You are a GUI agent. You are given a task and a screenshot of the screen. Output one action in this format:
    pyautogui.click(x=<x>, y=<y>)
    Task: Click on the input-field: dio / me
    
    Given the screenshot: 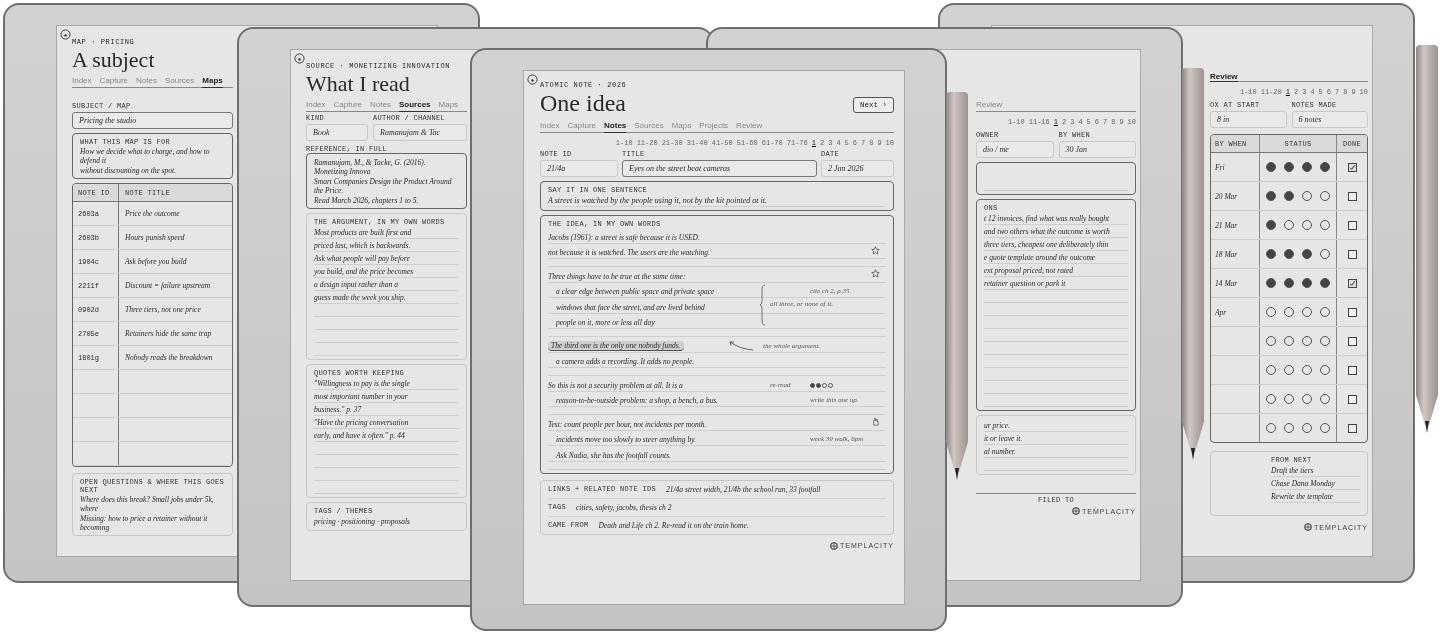 What is the action you would take?
    pyautogui.click(x=1015, y=149)
    